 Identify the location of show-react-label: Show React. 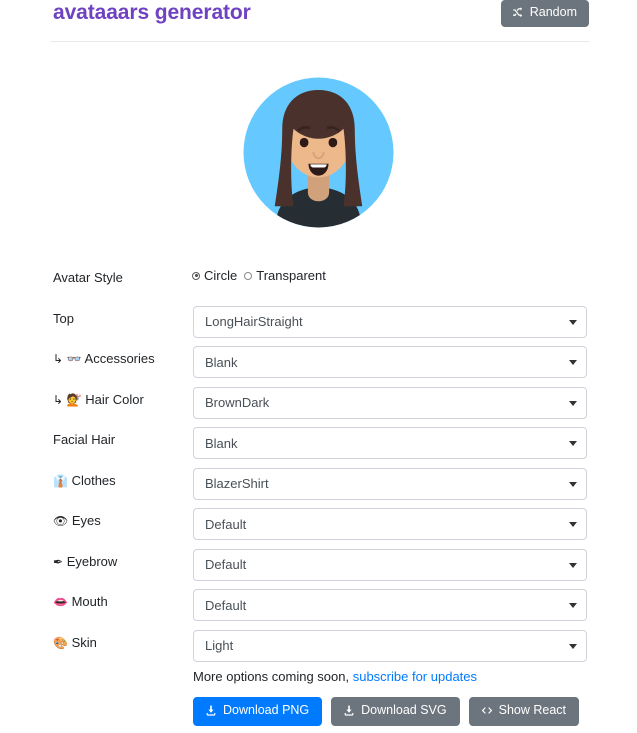
(532, 710).